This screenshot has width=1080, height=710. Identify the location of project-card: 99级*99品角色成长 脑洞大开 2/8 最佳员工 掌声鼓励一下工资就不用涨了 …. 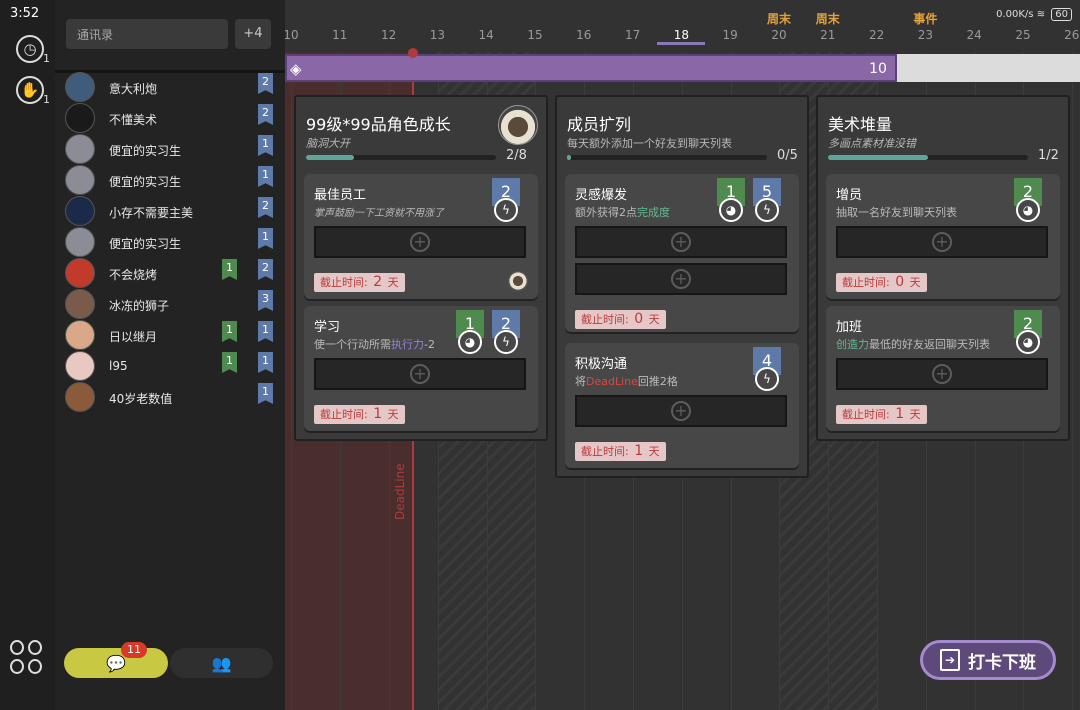
(421, 268).